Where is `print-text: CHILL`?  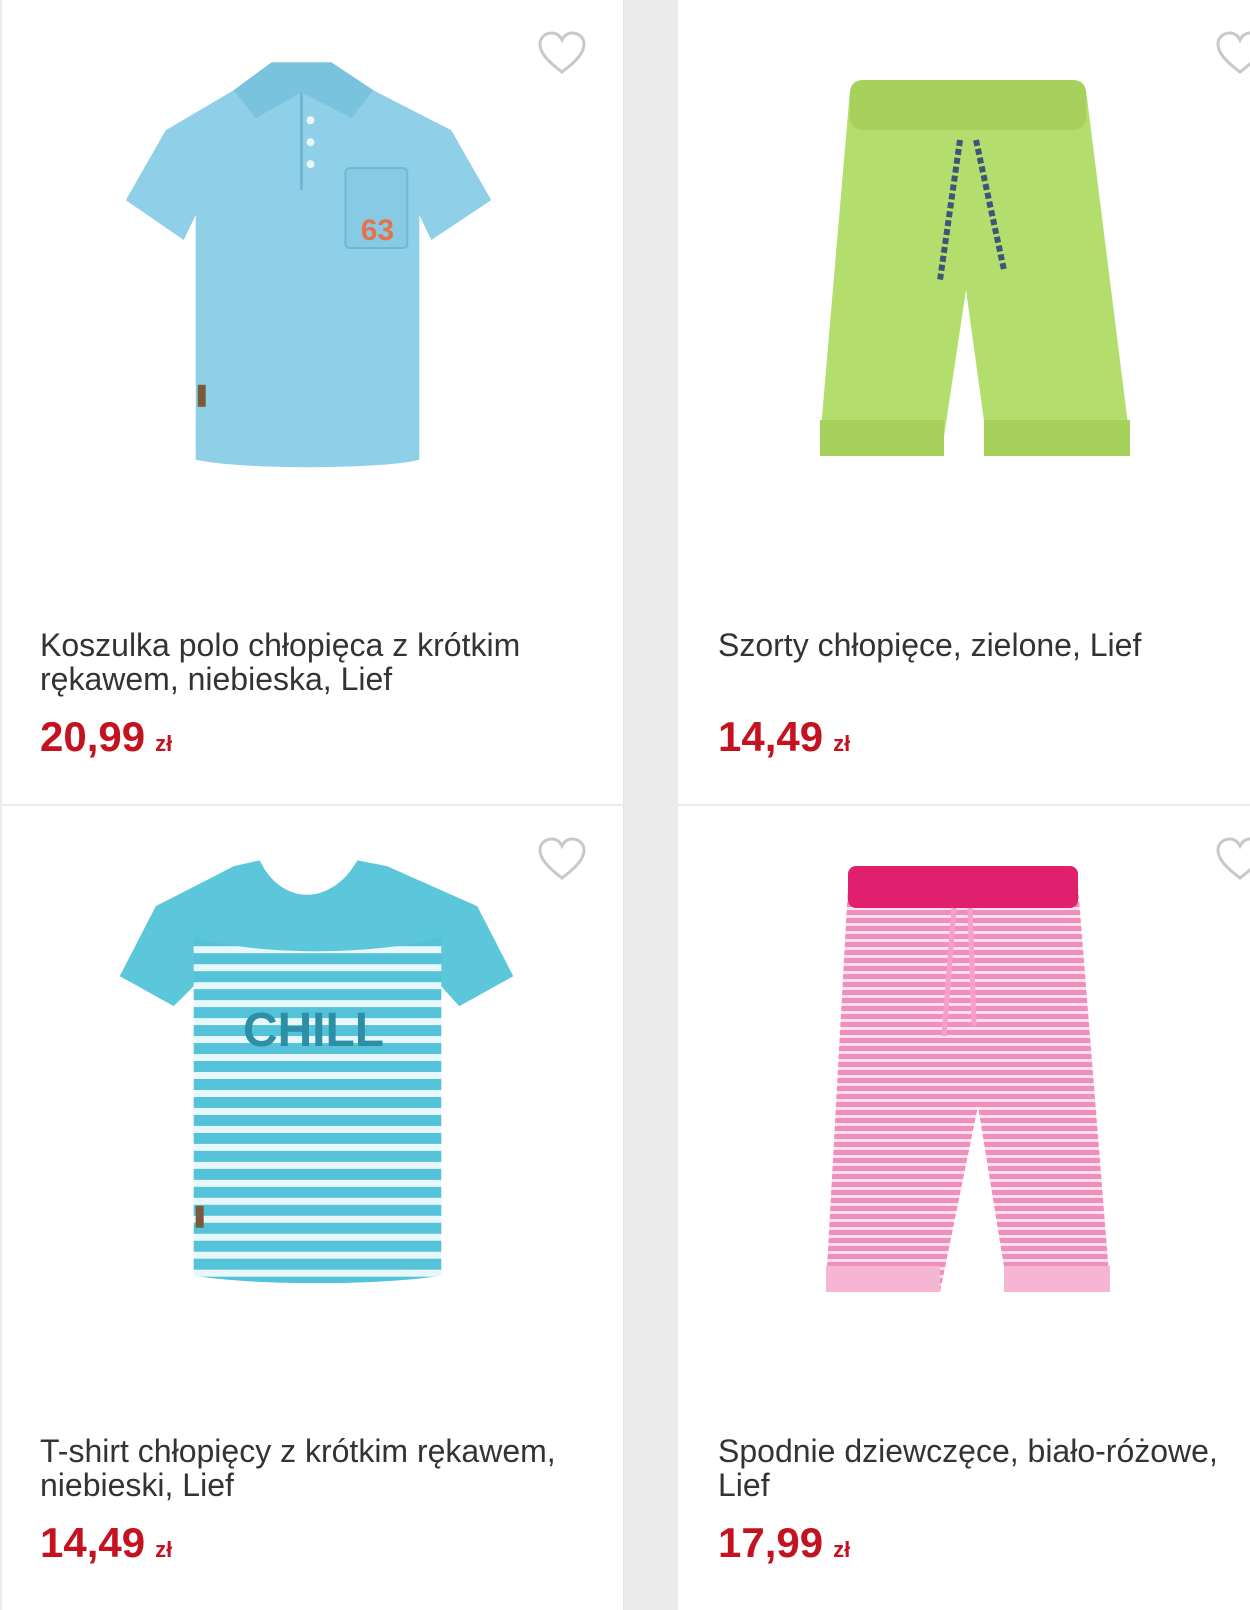 print-text: CHILL is located at coordinates (313, 1030).